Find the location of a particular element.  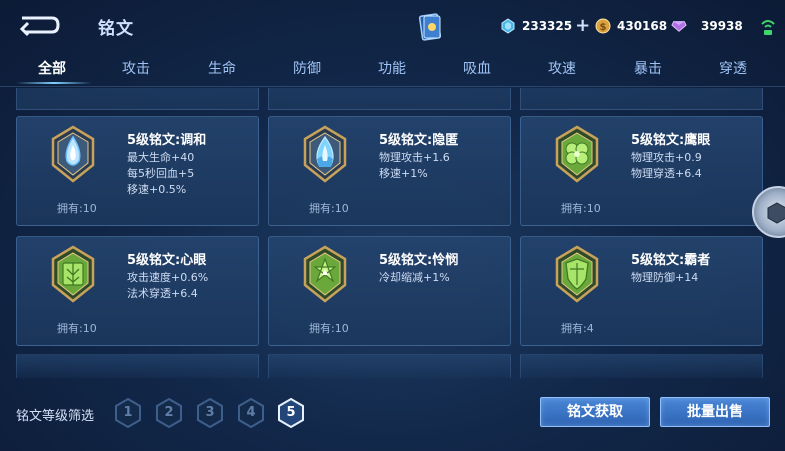

rune-card: 5级铭文:怜悯 冷却缩减+1% 拥有:10 is located at coordinates (389, 291).